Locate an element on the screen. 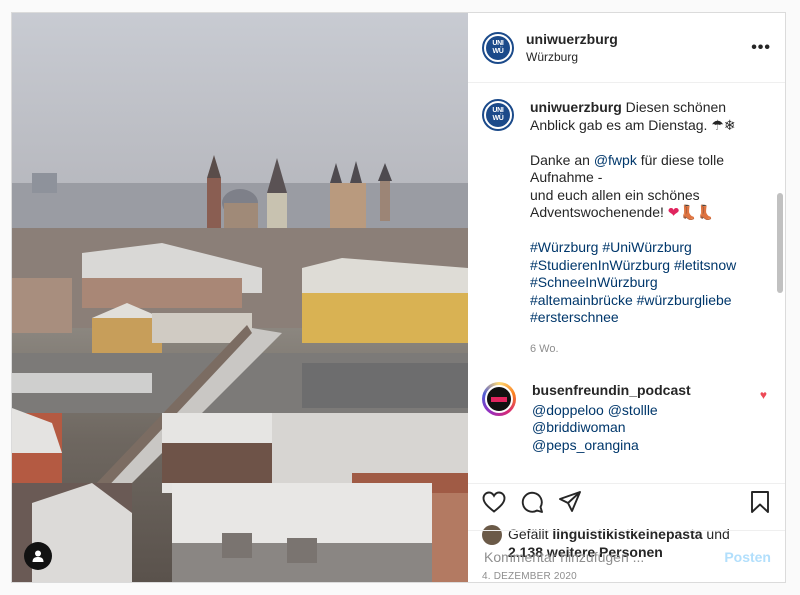  comment-input is located at coordinates (603, 556).